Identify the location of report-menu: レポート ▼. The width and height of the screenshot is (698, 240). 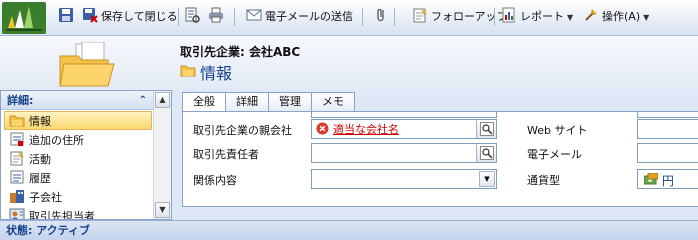
(537, 17).